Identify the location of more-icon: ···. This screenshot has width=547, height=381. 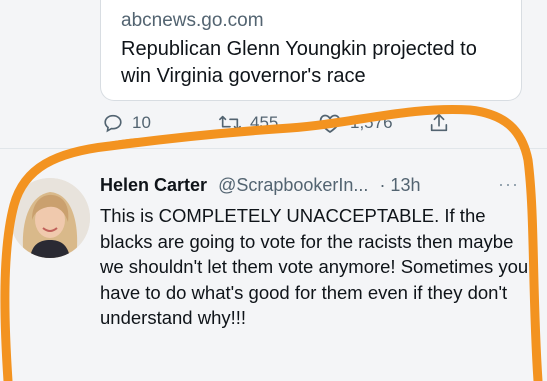
(508, 184).